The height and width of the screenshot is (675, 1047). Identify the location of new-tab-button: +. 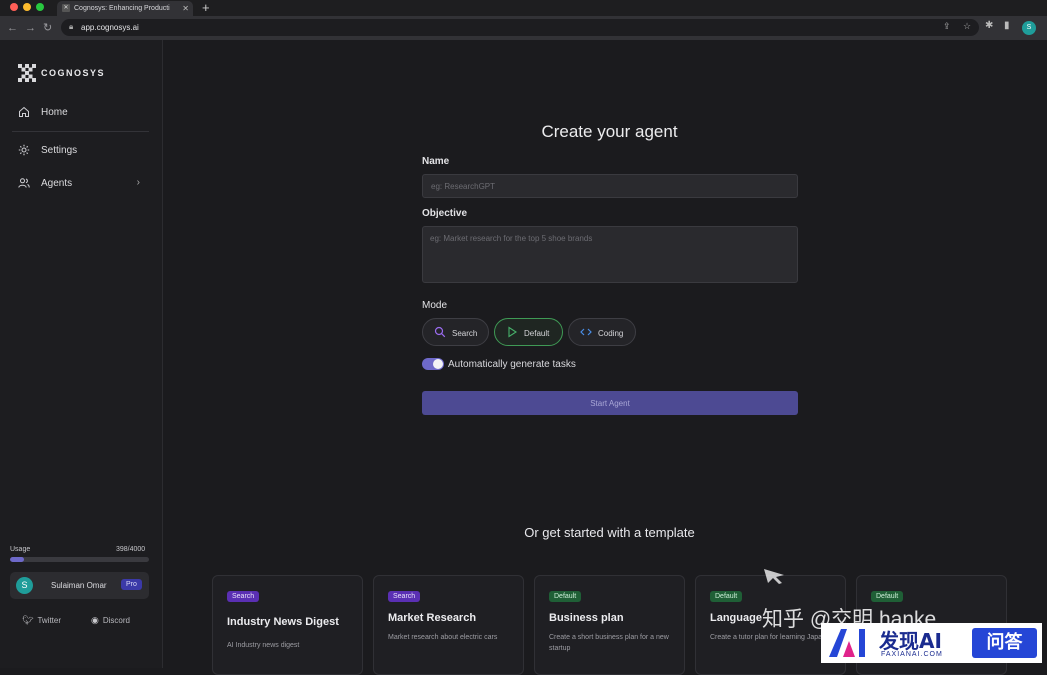
(206, 7).